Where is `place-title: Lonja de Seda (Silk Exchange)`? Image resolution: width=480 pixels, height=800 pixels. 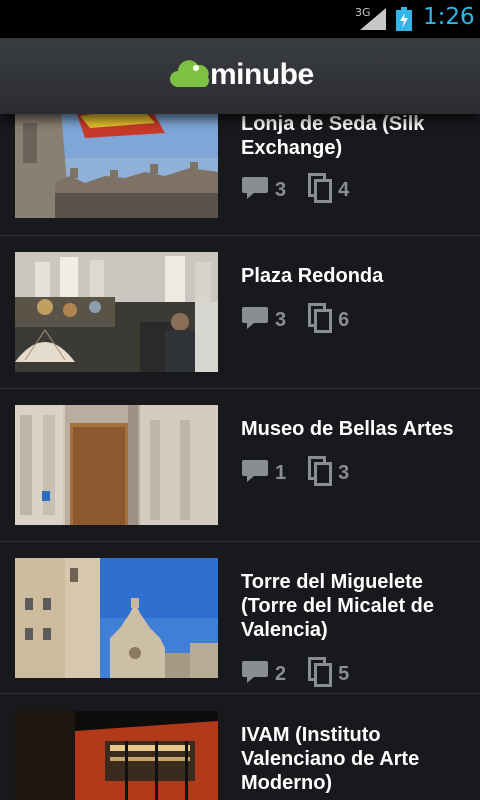
place-title: Lonja de Seda (Silk Exchange) is located at coordinates (333, 136).